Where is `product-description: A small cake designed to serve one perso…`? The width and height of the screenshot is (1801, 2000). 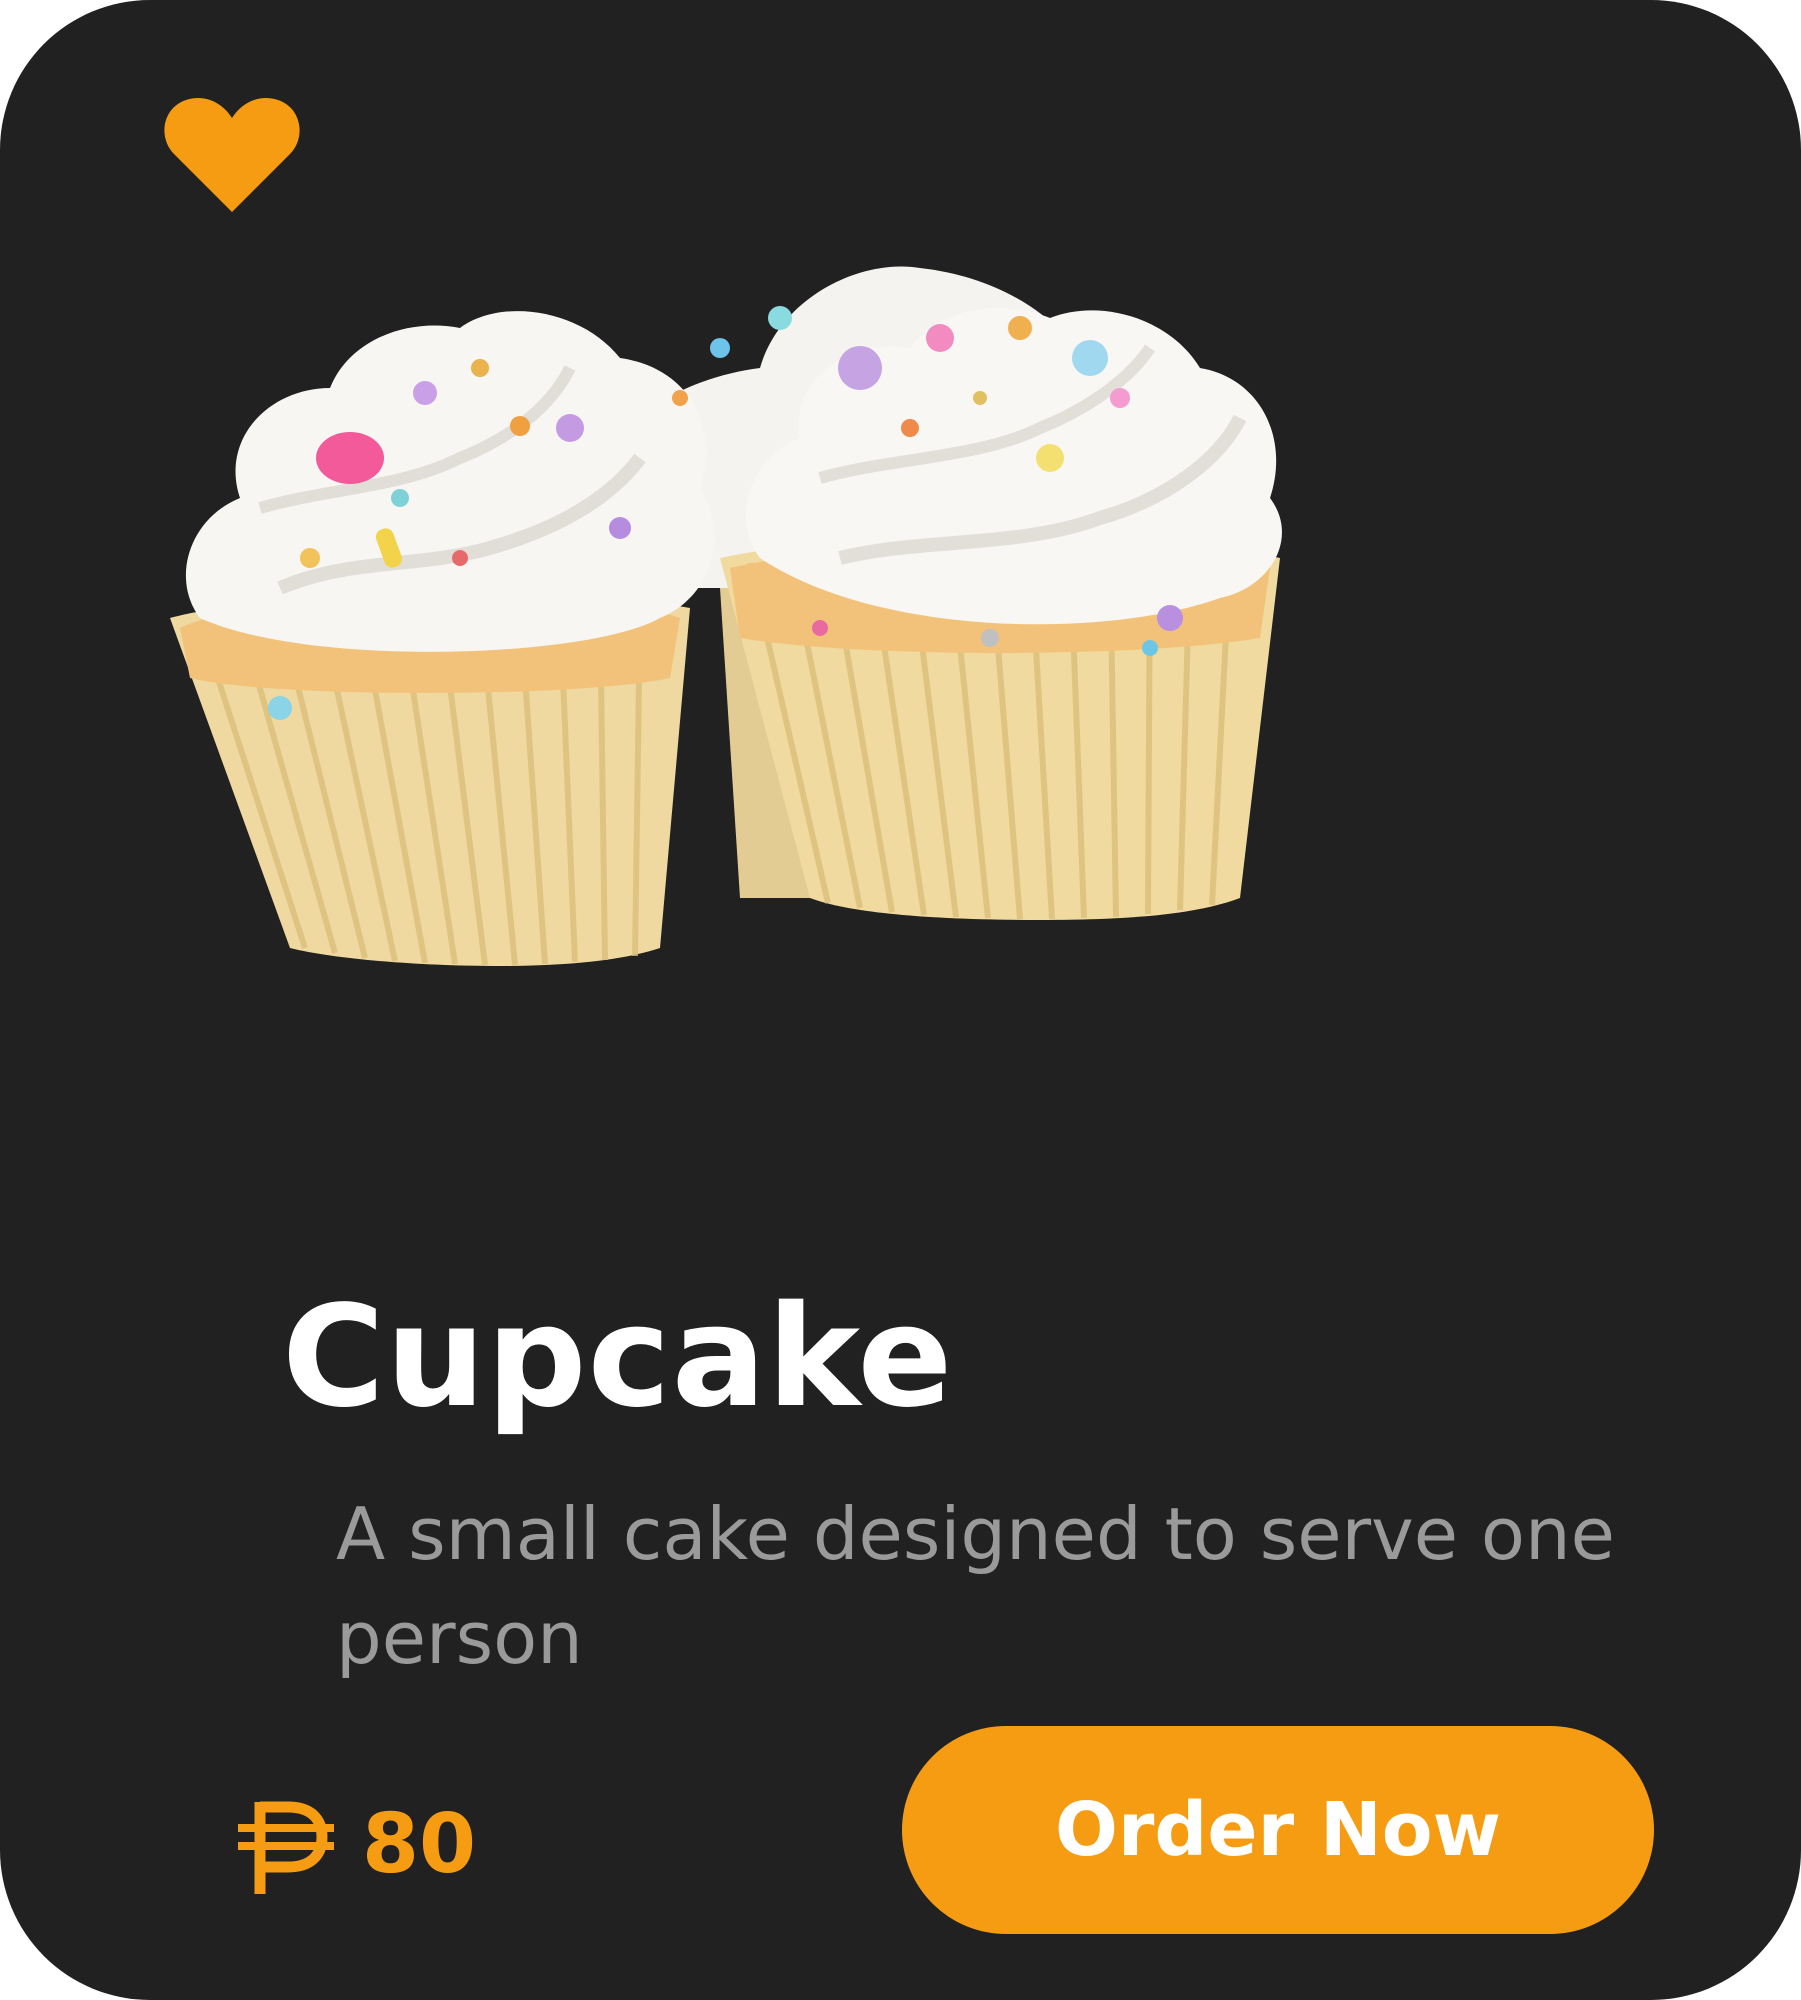
product-description: A small cake designed to serve one perso… is located at coordinates (975, 1586).